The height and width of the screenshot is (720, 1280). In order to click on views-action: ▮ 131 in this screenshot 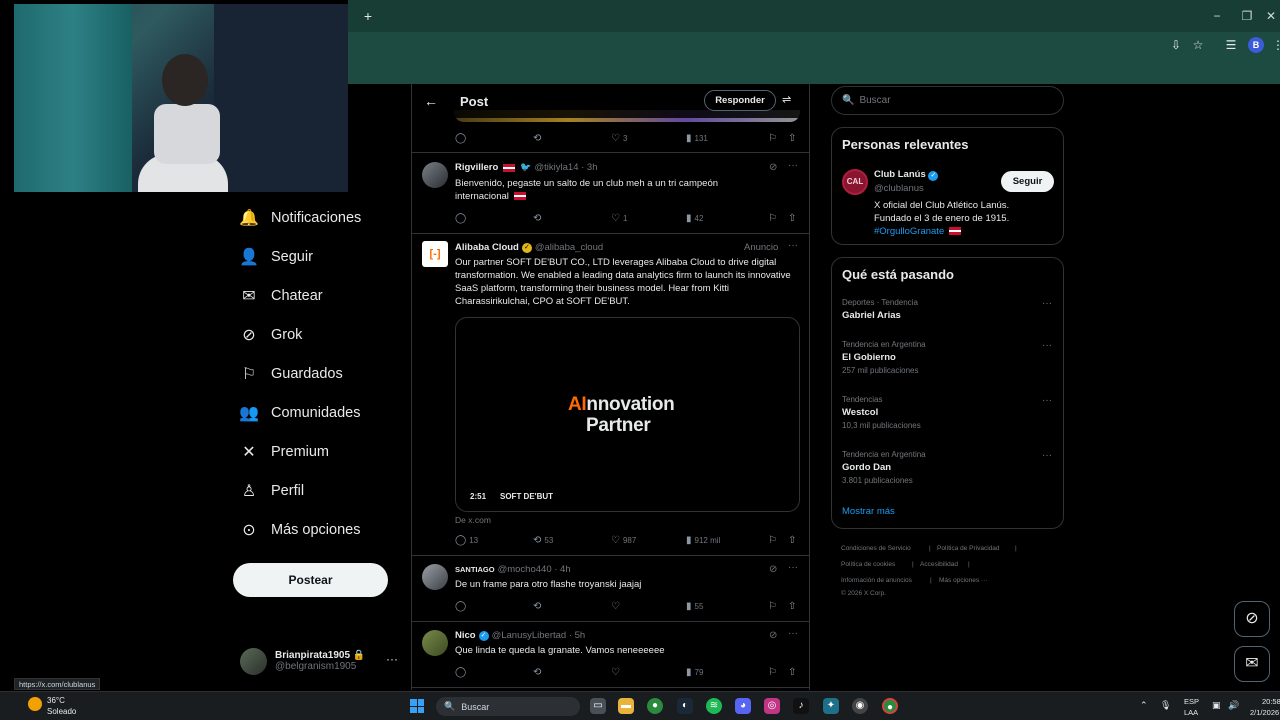, I will do `click(727, 138)`.